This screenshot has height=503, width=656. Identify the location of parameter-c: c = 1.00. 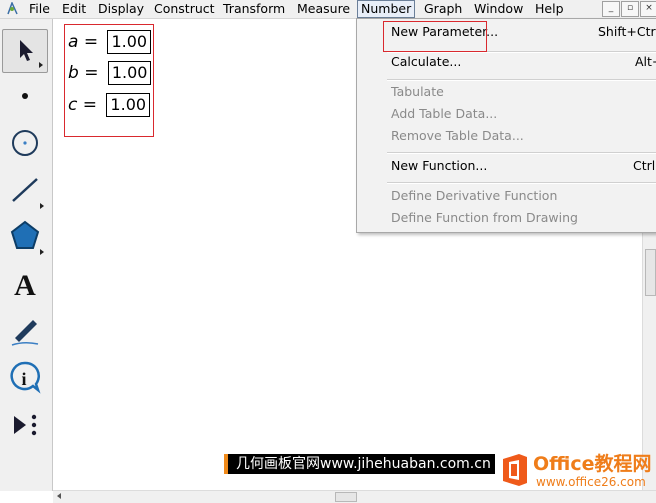
(109, 105).